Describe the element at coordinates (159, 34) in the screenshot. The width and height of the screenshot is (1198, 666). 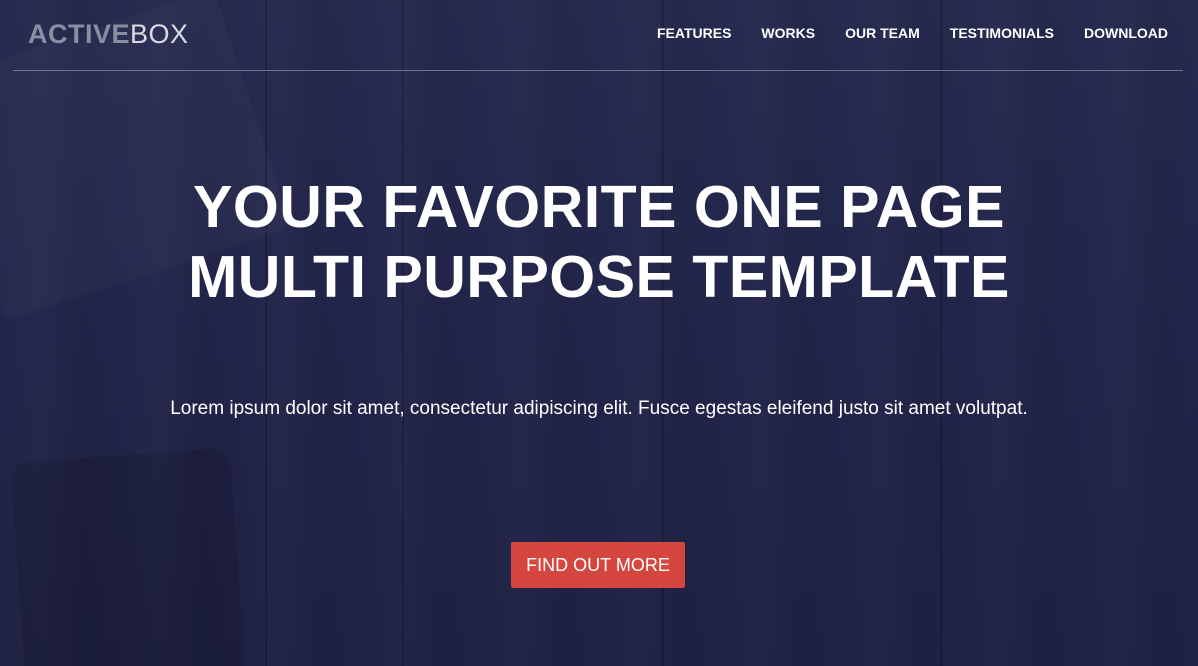
I see `brand-logo-light: BOX` at that location.